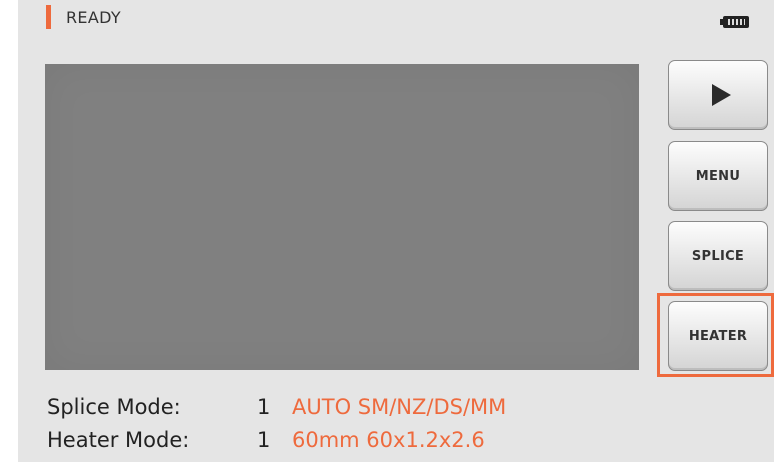 The image size is (774, 462). What do you see at coordinates (264, 440) in the screenshot?
I see `heater-mode-number: 1` at bounding box center [264, 440].